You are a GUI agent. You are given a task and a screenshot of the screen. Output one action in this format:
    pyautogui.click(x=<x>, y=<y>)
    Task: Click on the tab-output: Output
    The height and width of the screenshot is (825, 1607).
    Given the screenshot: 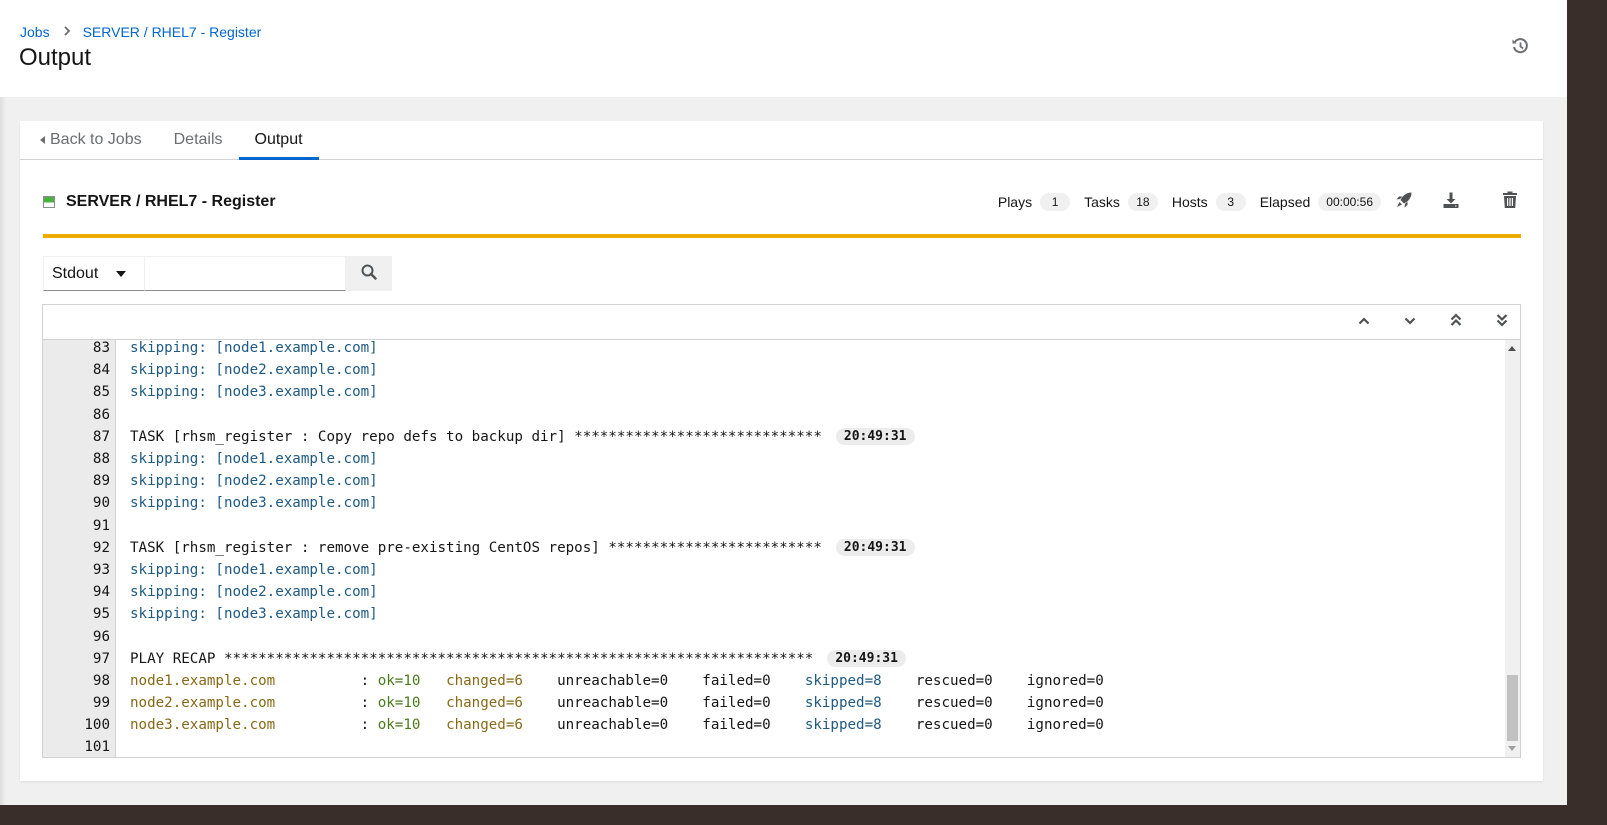 What is the action you would take?
    pyautogui.click(x=278, y=140)
    